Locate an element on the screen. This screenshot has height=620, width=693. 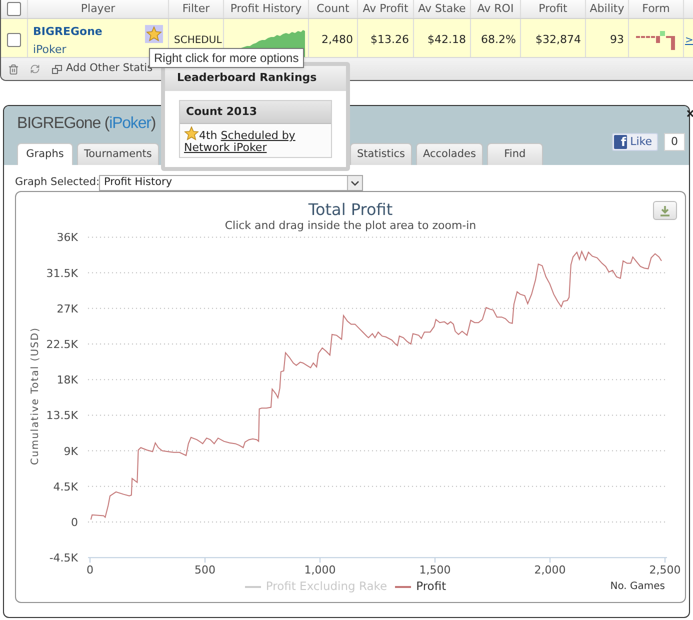
popup-title: Leaderboard Rankings is located at coordinates (247, 78).